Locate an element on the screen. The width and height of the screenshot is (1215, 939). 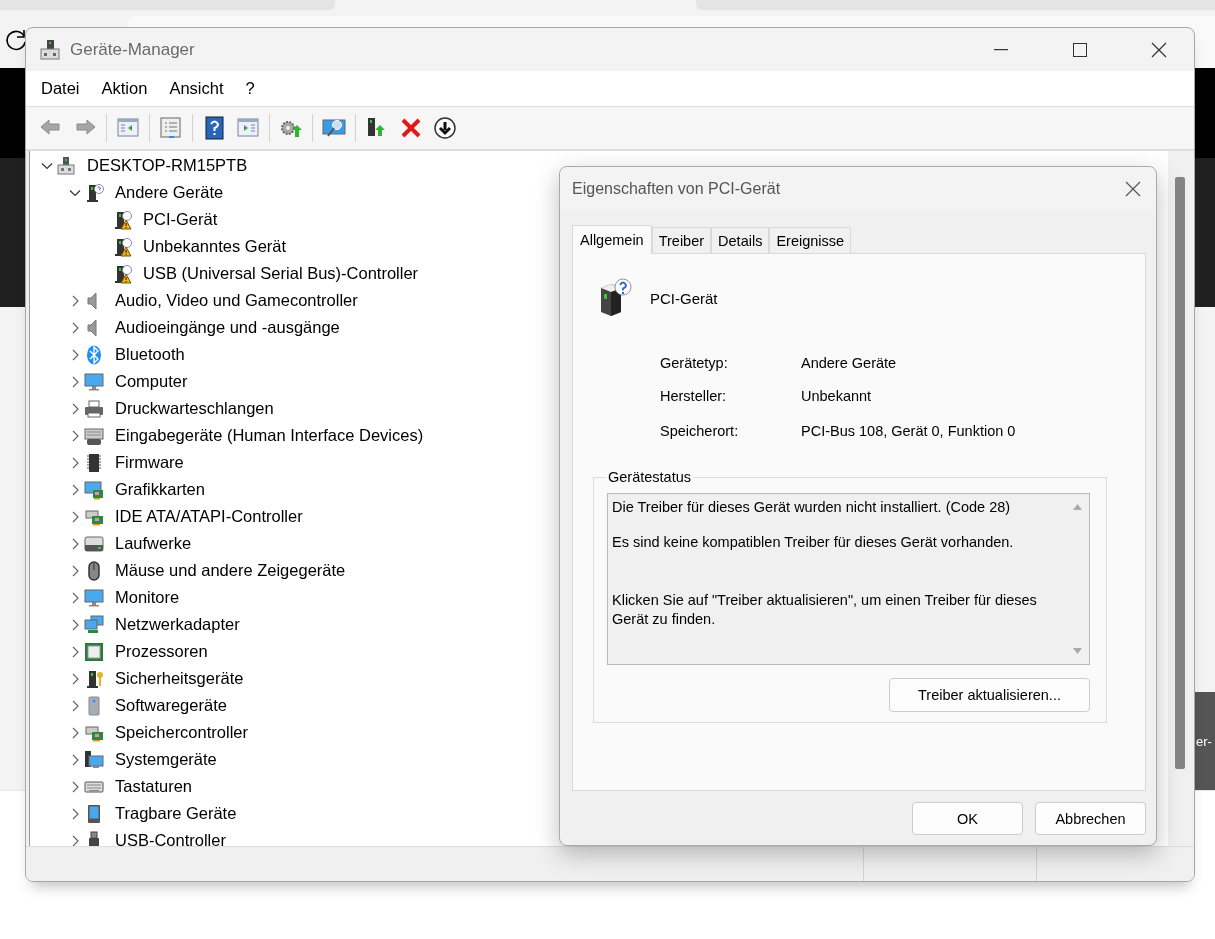
tree-item: Bluetooth is located at coordinates (150, 354).